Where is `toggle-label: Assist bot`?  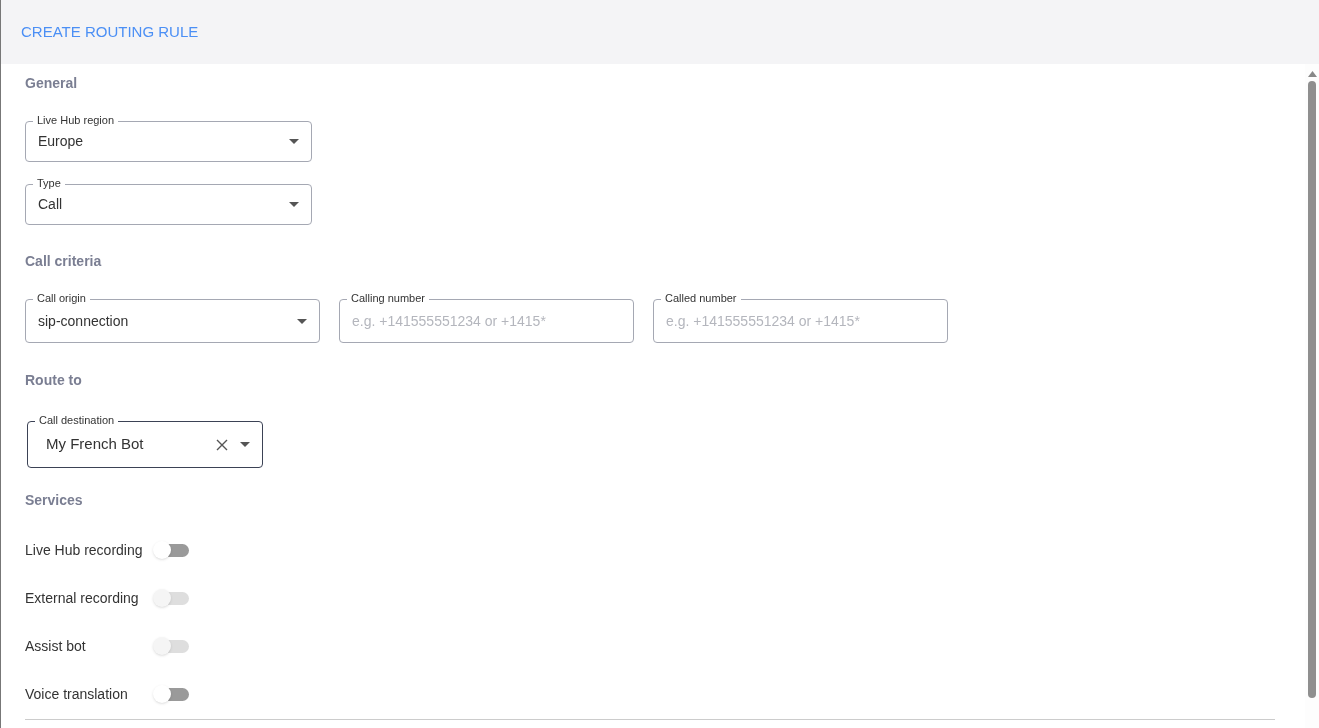 toggle-label: Assist bot is located at coordinates (56, 646).